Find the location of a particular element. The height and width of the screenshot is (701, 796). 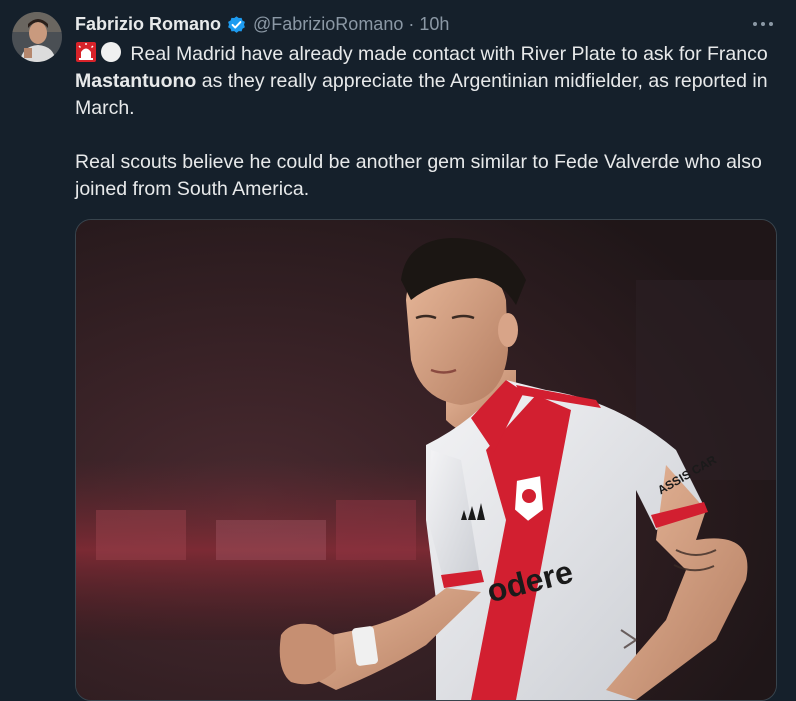

white-circle-emoji-icon is located at coordinates (111, 52).